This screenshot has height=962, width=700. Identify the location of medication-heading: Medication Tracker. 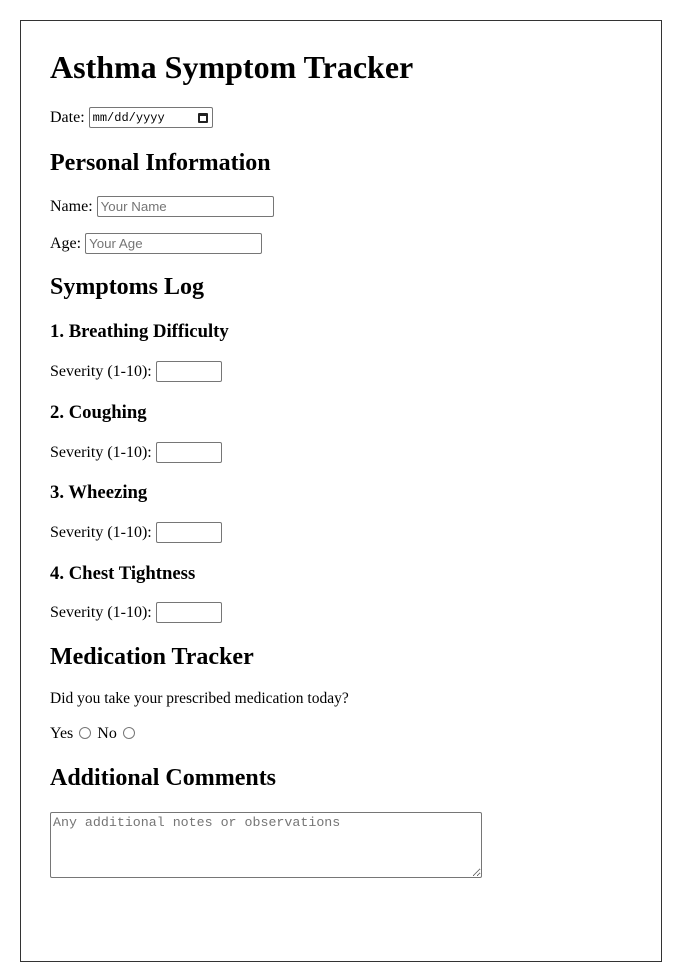
(152, 657).